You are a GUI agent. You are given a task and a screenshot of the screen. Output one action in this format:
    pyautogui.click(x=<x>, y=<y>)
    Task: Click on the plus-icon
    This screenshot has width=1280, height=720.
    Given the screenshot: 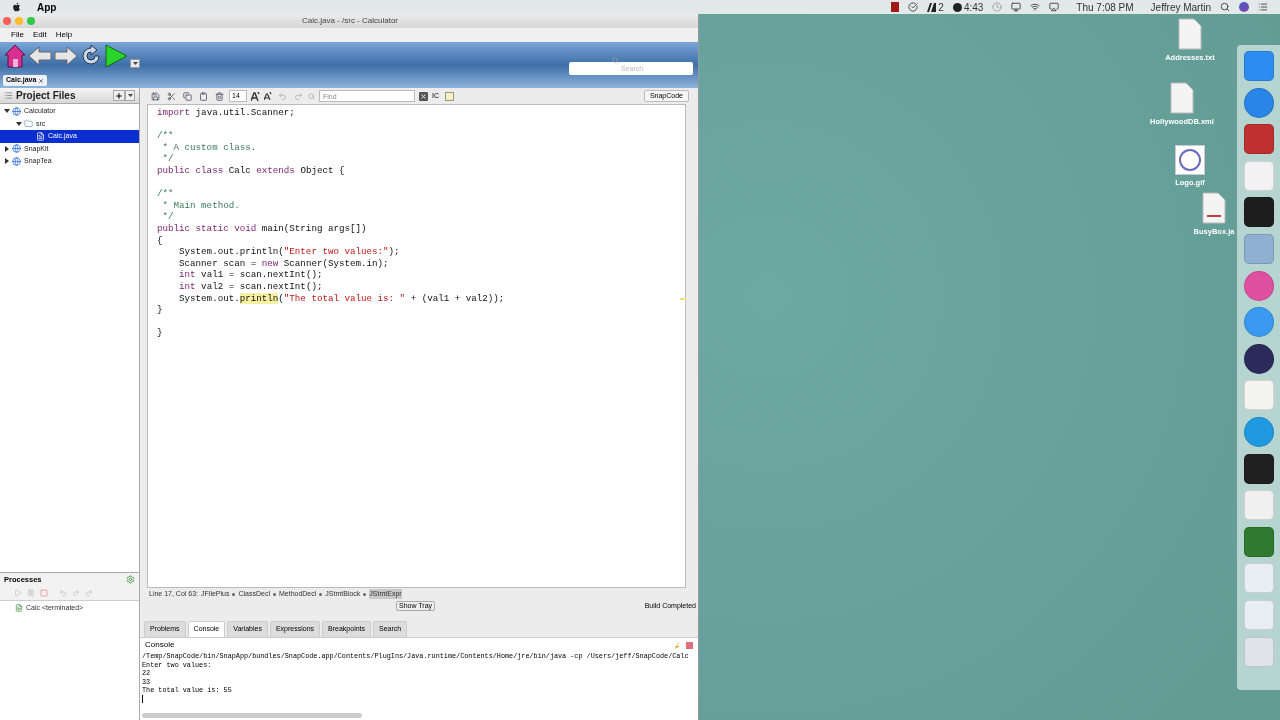 What is the action you would take?
    pyautogui.click(x=119, y=95)
    